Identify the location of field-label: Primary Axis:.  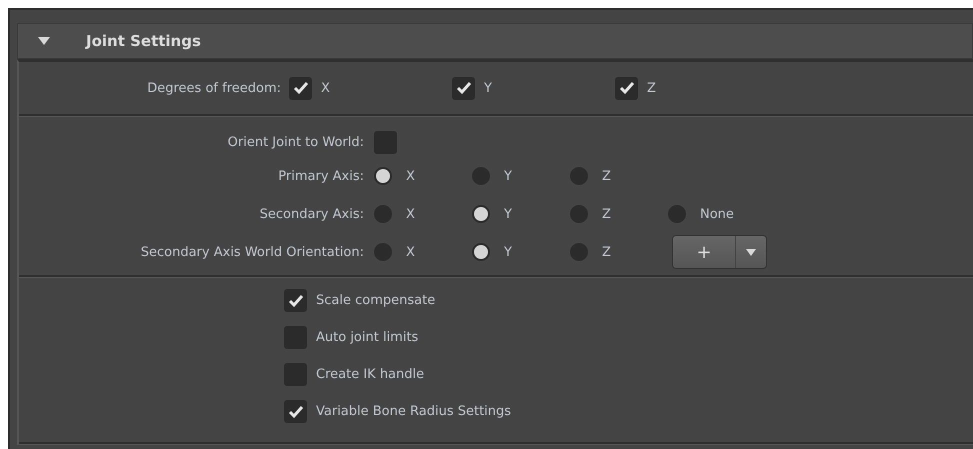
(320, 176).